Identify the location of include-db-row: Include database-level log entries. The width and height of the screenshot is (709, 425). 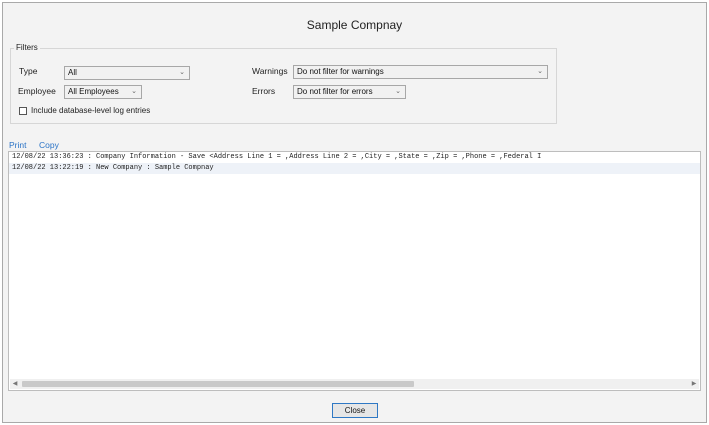
(84, 110).